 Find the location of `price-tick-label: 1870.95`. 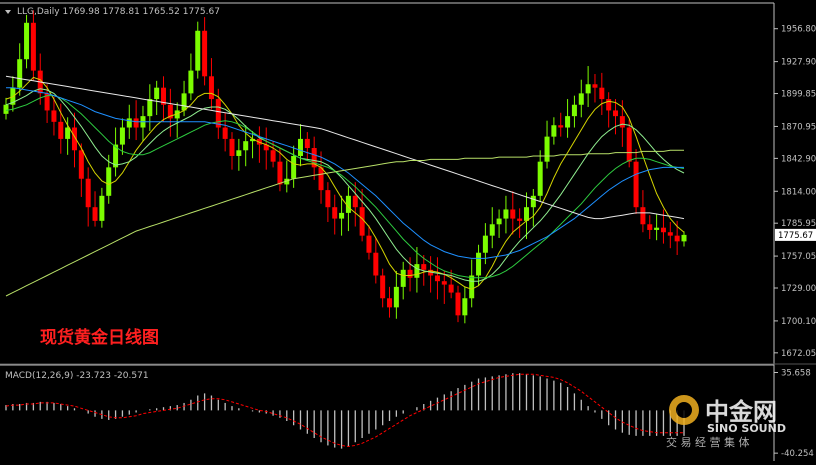

price-tick-label: 1870.95 is located at coordinates (798, 127).